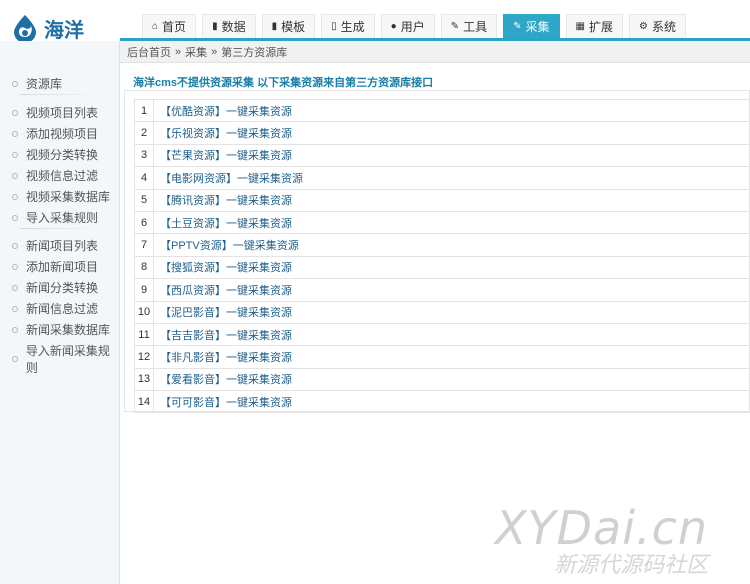  What do you see at coordinates (451, 402) in the screenshot?
I see `collect-source-link: 【可可影音】一键采集资源` at bounding box center [451, 402].